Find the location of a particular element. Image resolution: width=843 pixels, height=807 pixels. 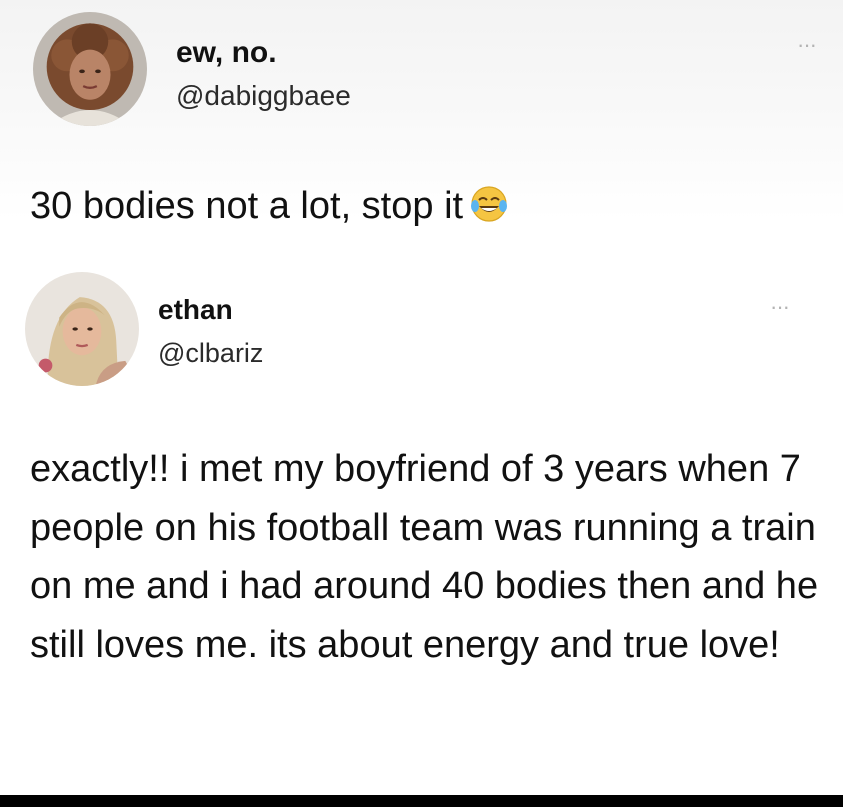

display-name: ew, no. is located at coordinates (226, 53).